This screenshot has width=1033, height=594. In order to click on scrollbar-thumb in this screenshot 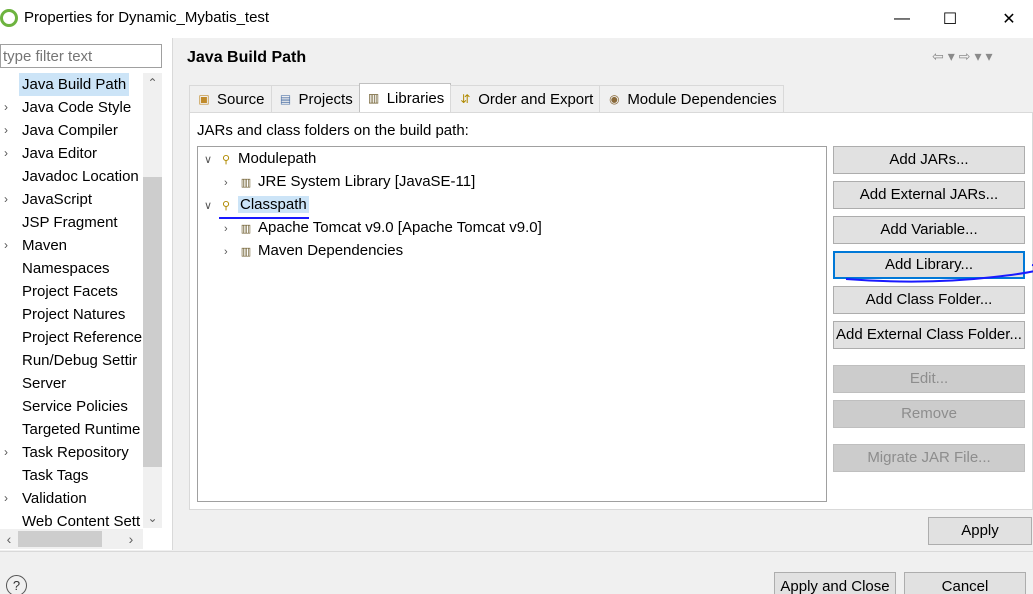, I will do `click(152, 322)`.